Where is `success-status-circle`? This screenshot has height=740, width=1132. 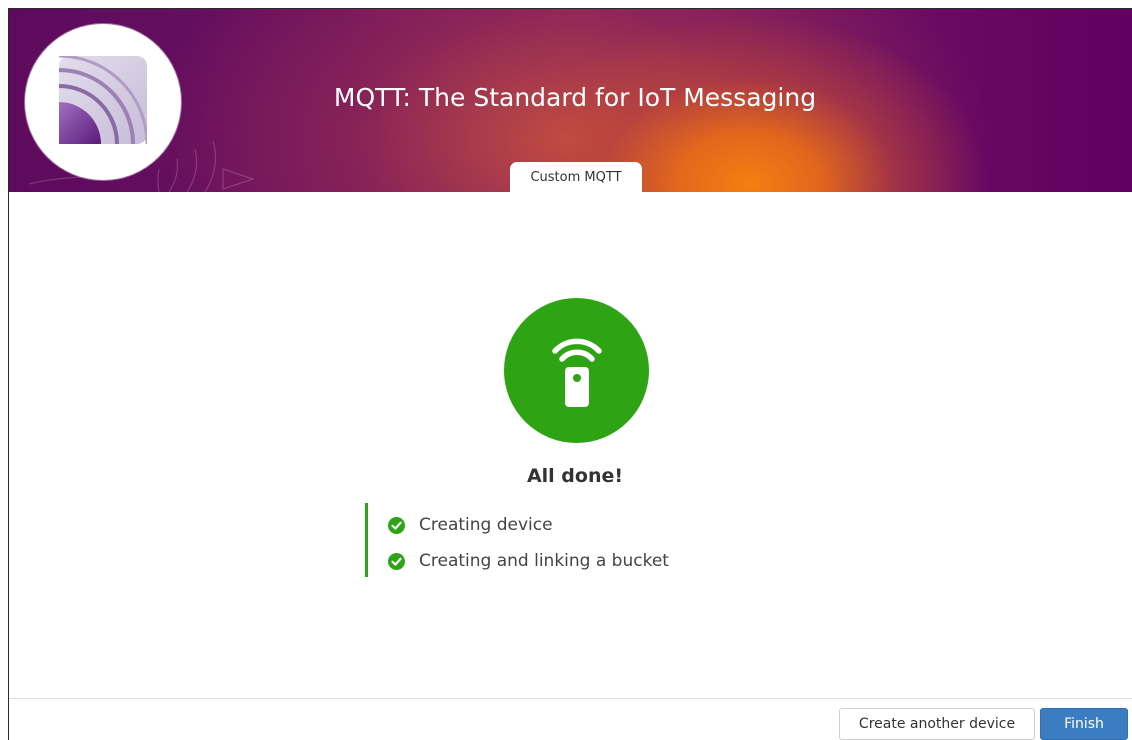
success-status-circle is located at coordinates (576, 370).